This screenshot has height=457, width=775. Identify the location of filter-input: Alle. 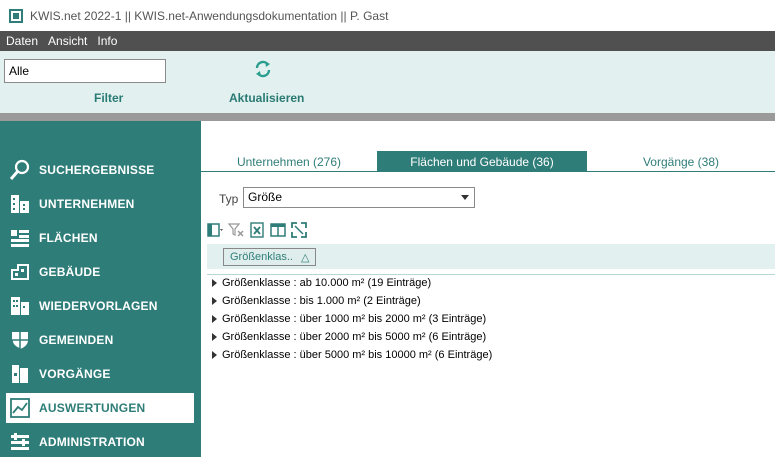
(85, 71).